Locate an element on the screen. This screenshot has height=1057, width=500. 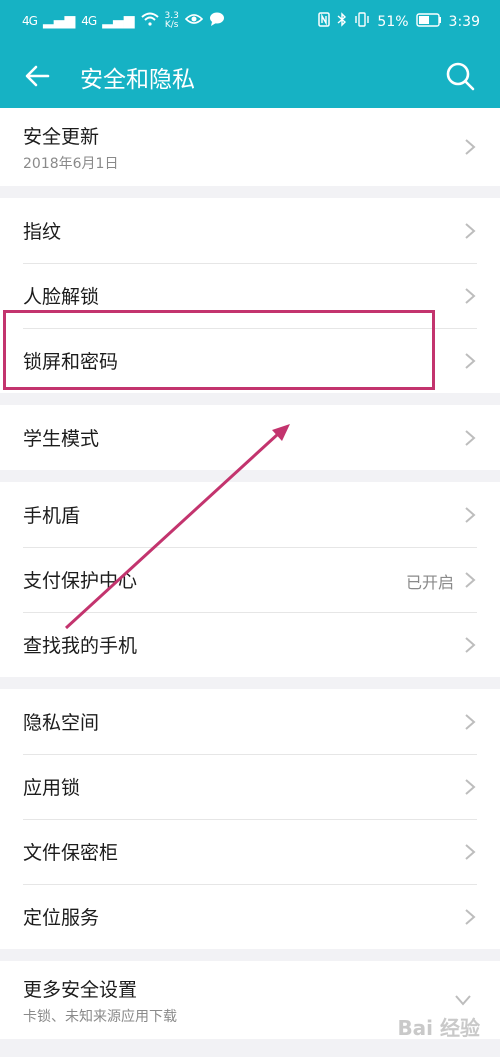
row-label: 应用锁 is located at coordinates (52, 788).